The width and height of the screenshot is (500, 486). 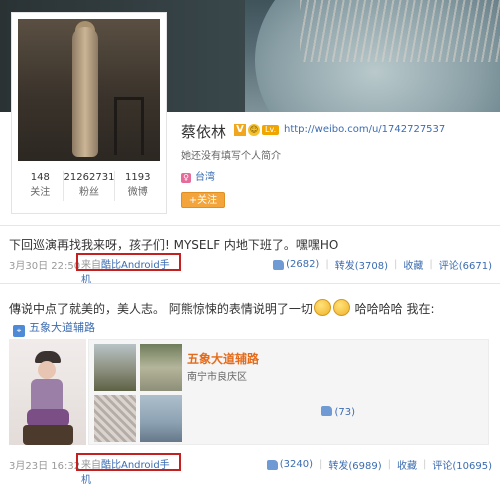 What do you see at coordinates (254, 130) in the screenshot?
I see `smile-icon: ☺` at bounding box center [254, 130].